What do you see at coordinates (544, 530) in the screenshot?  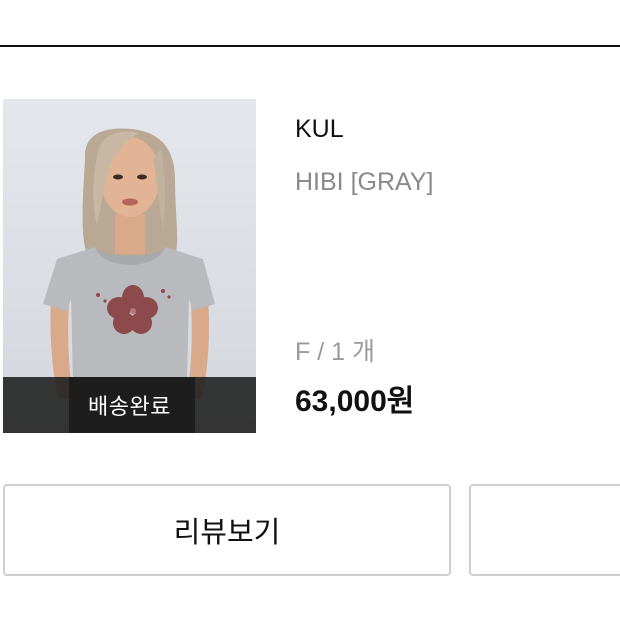 I see `secondary-action-button` at bounding box center [544, 530].